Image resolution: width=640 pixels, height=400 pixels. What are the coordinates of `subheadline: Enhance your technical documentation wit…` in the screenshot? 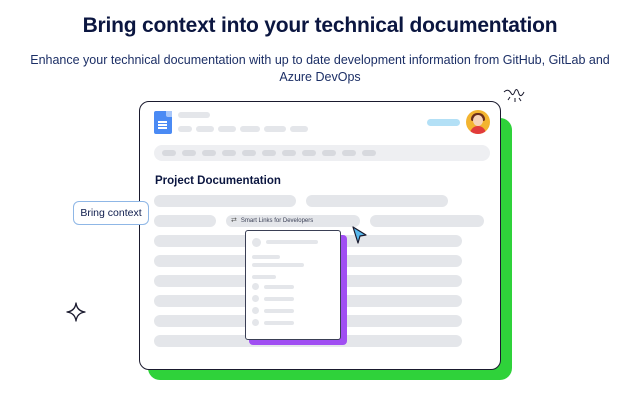 It's located at (320, 68).